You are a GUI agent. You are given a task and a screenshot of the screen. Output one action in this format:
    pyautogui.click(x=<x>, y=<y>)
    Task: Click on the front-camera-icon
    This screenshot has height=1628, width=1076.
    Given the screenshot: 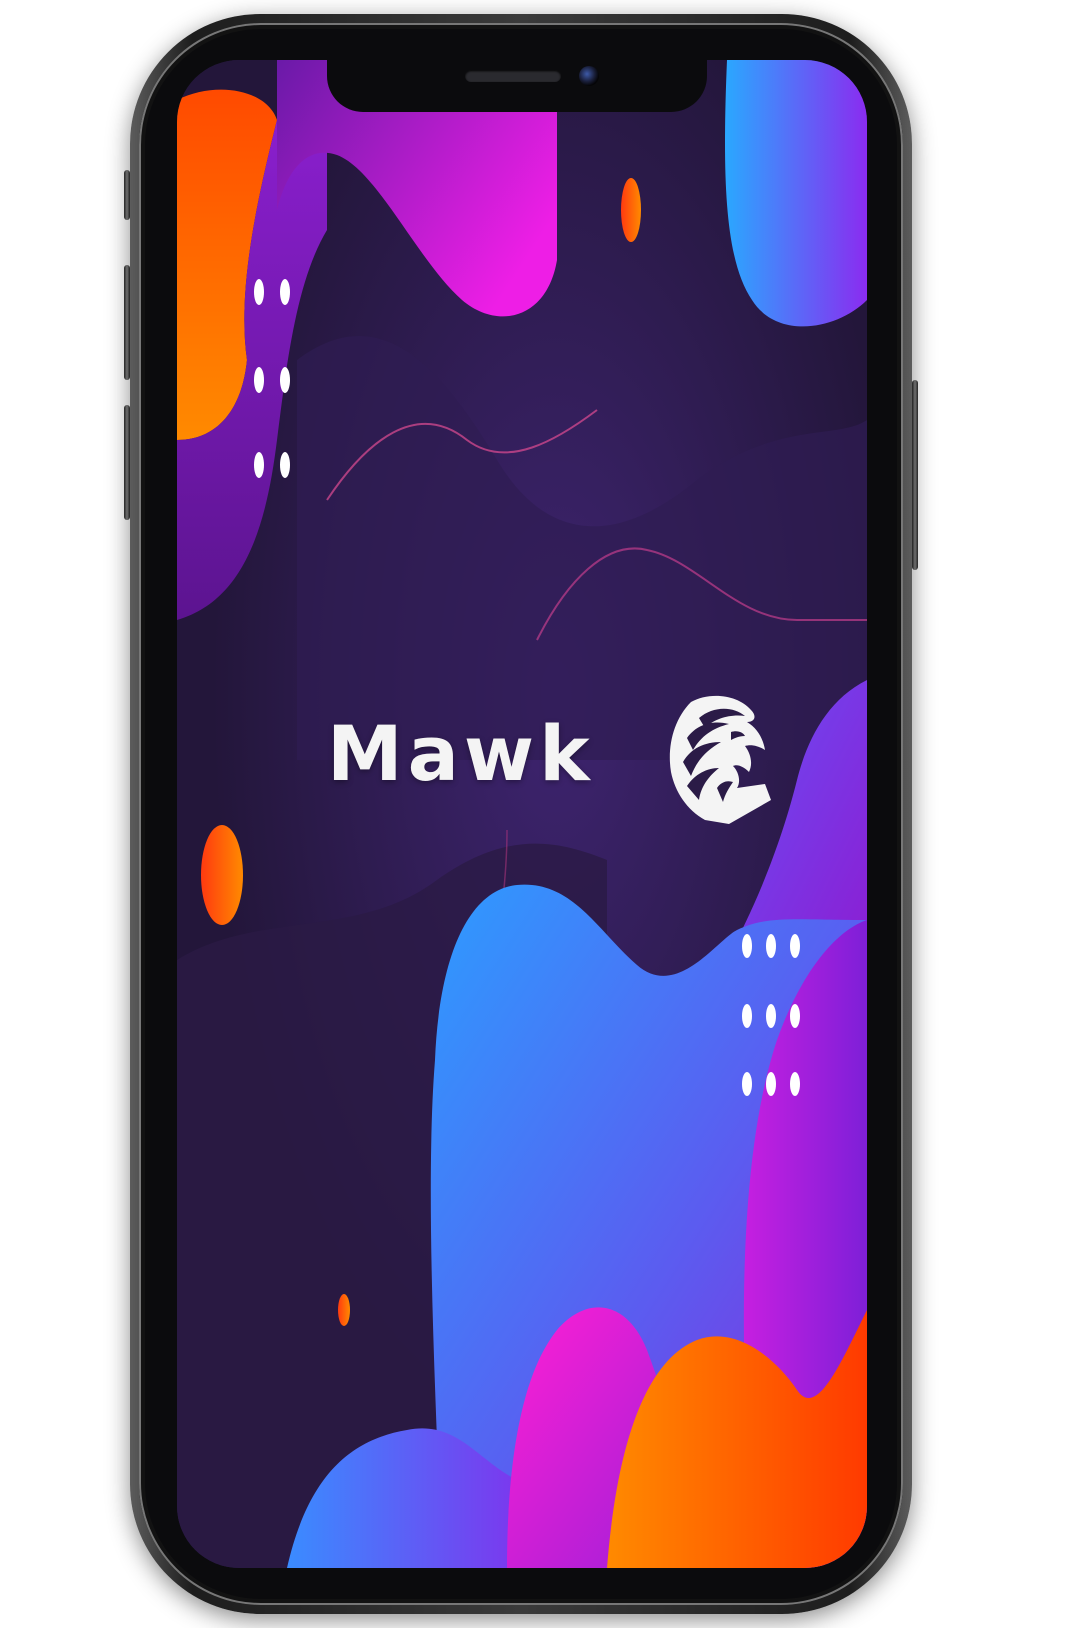 What is the action you would take?
    pyautogui.click(x=589, y=76)
    